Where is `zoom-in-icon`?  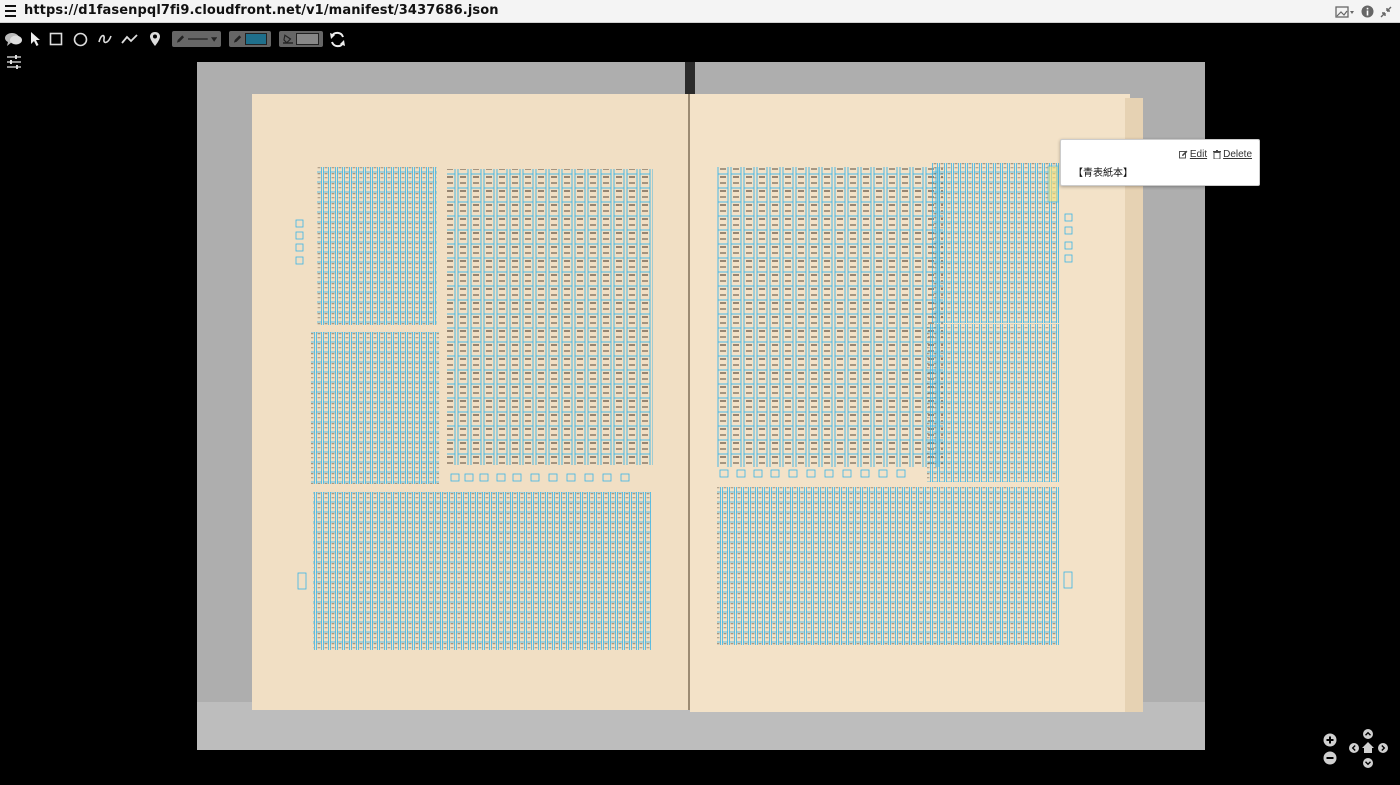
zoom-in-icon is located at coordinates (1330, 740).